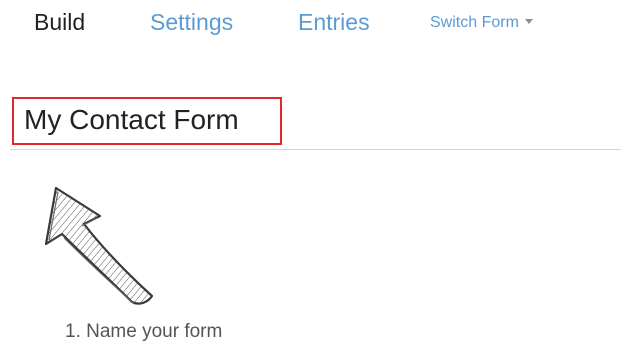  Describe the element at coordinates (191, 22) in the screenshot. I see `tab-settings: Settings` at that location.